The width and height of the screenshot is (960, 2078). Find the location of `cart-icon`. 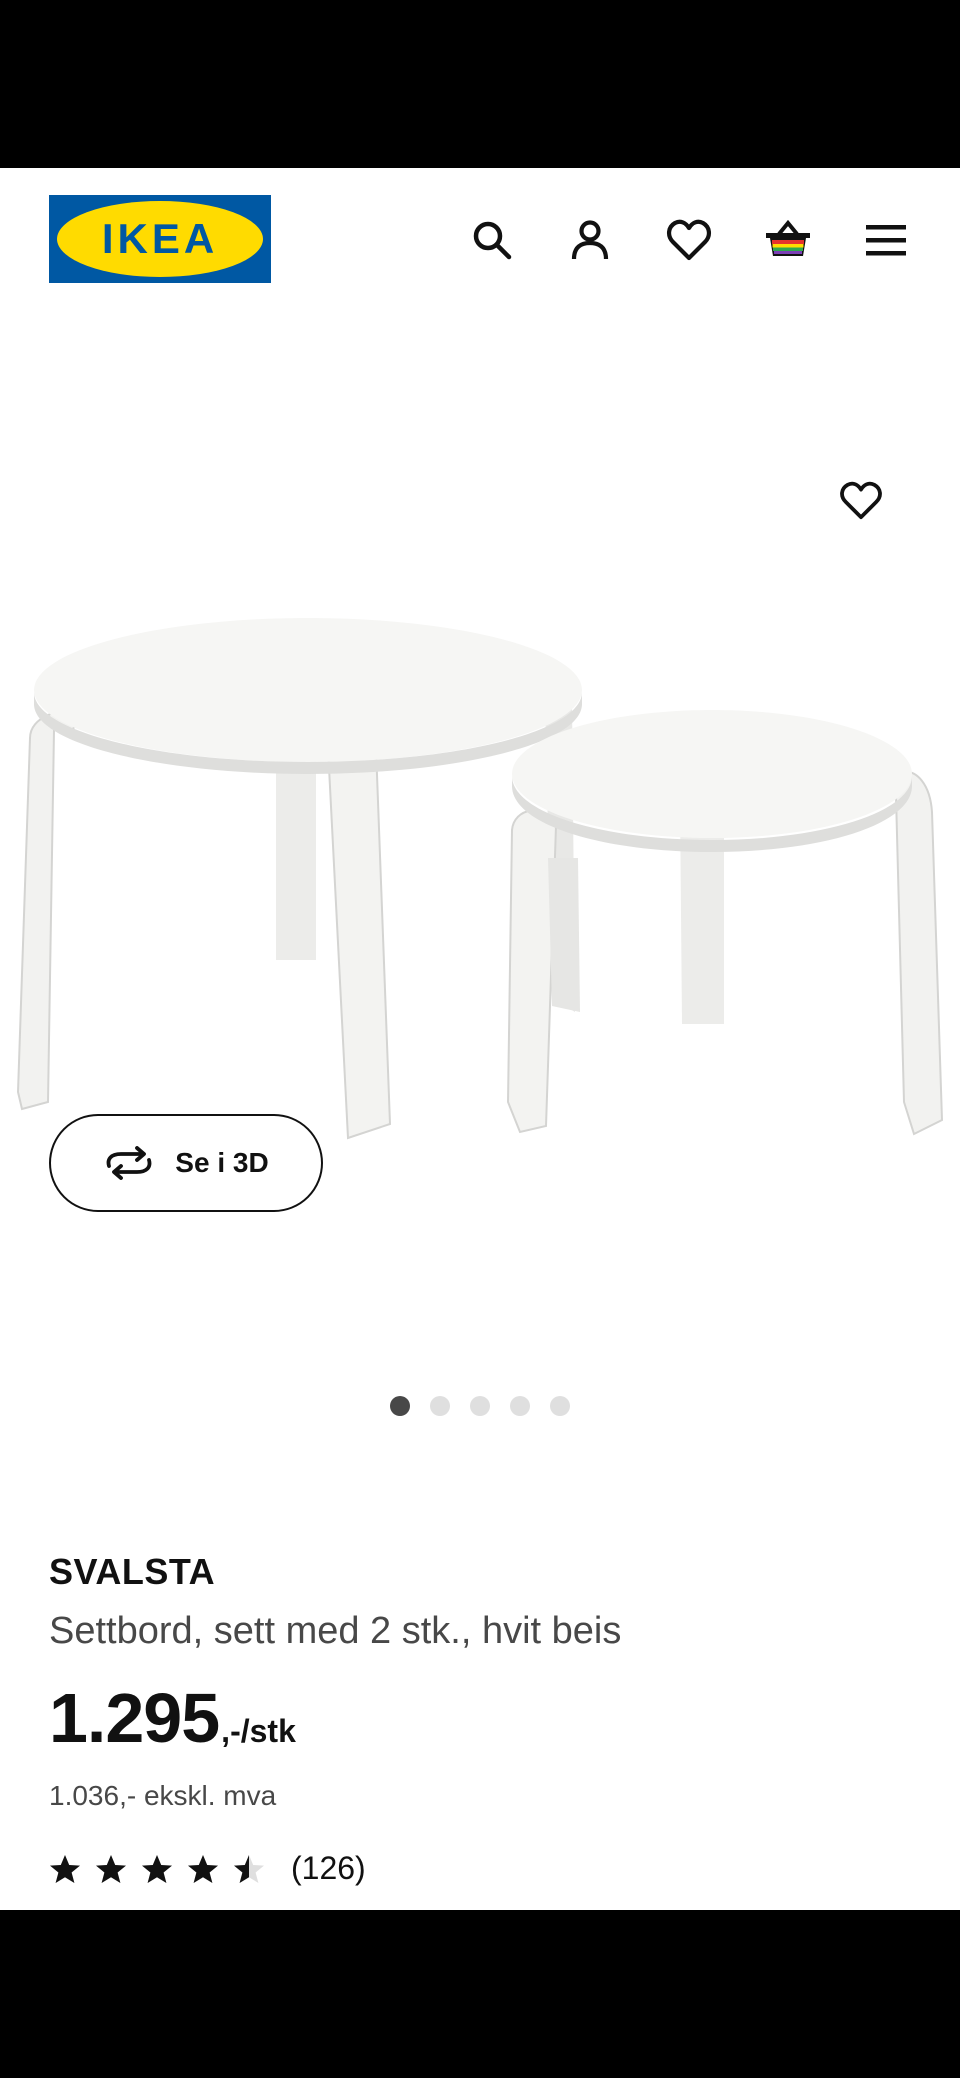

cart-icon is located at coordinates (788, 237).